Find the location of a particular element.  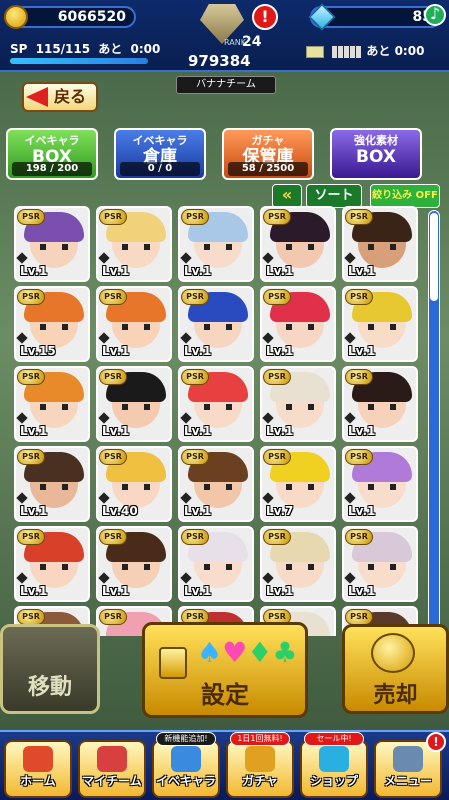

nav-promo-tag: 1日1回無料! is located at coordinates (260, 739).